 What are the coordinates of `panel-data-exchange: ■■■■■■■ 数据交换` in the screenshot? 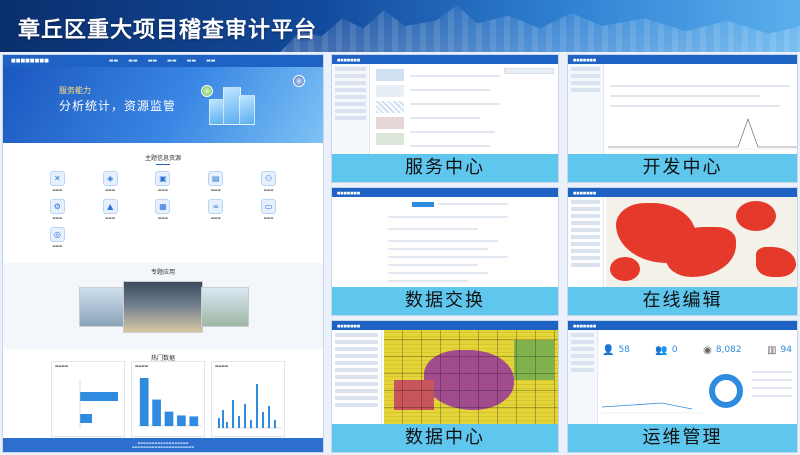 It's located at (445, 251).